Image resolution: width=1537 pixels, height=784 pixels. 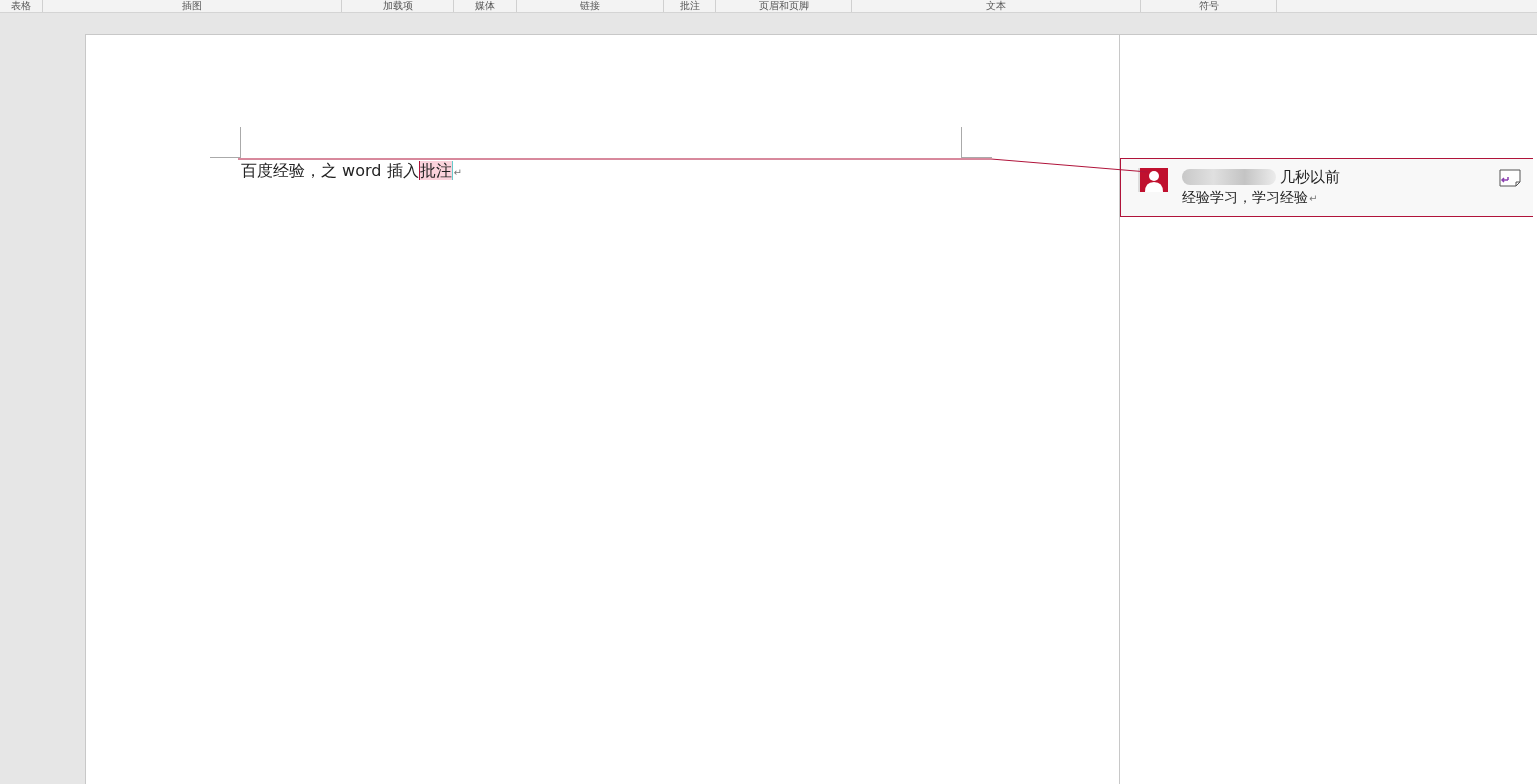 I want to click on document-text: 百度经验，之 word 插入, so click(x=330, y=170).